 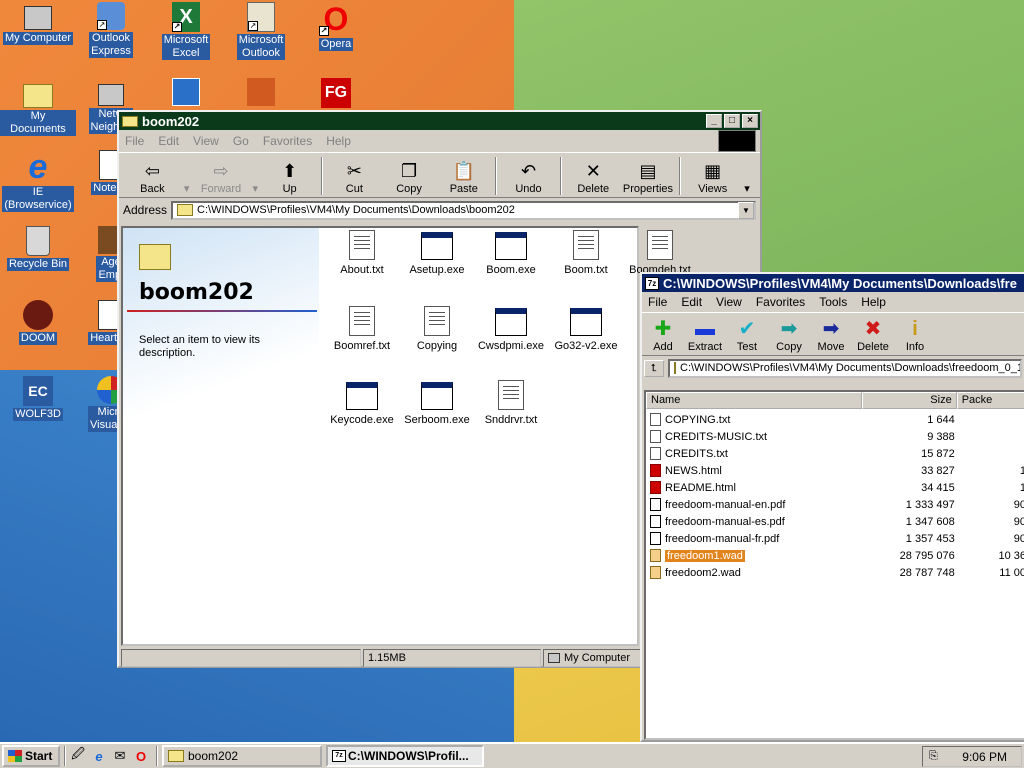 I want to click on column-packed: Packe, so click(x=990, y=400).